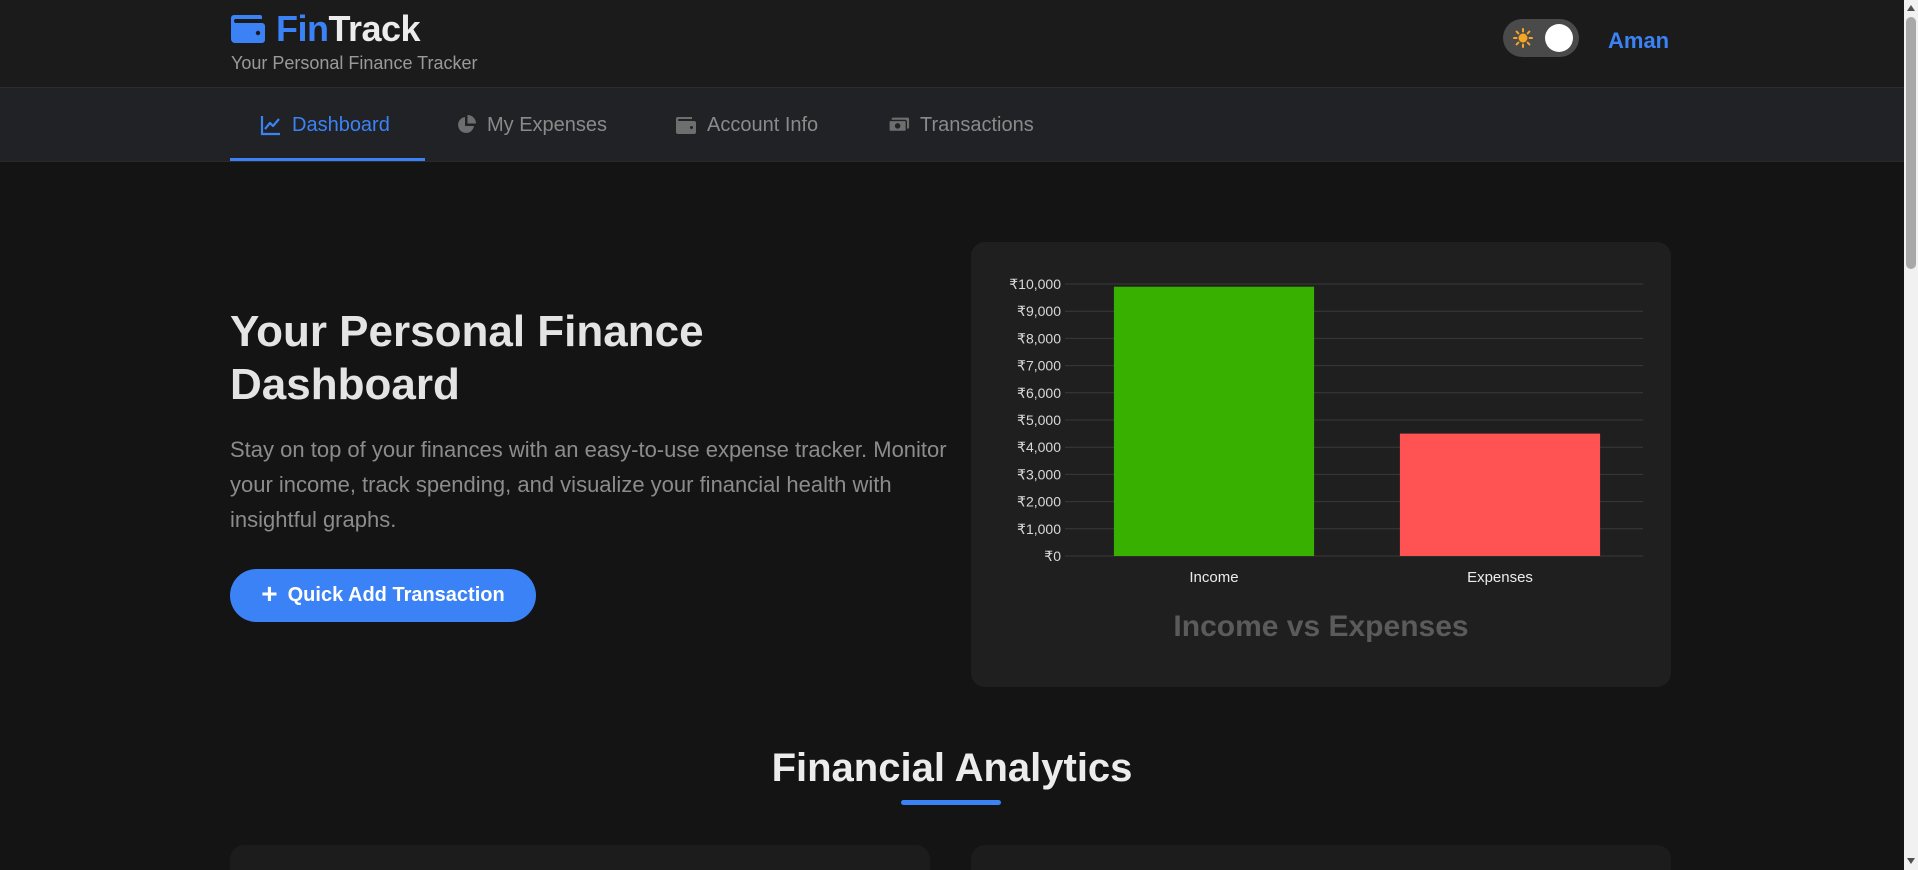 This screenshot has width=1918, height=870. What do you see at coordinates (1039, 393) in the screenshot?
I see `y-tick-label: ₹6,000` at bounding box center [1039, 393].